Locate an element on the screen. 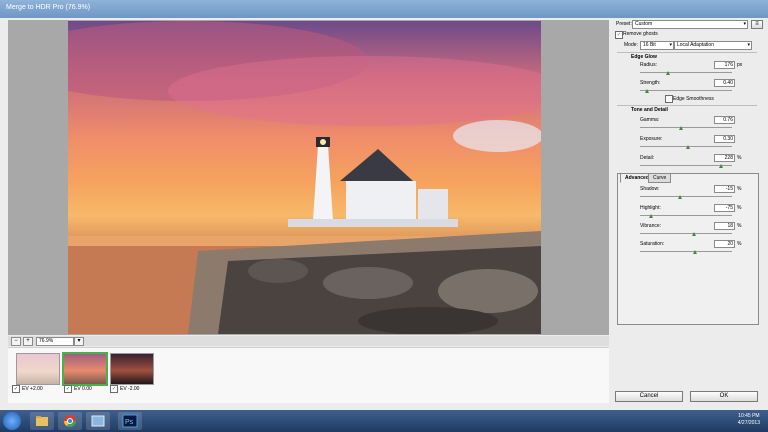 This screenshot has height=432, width=768. thumb-checkbox-3: ✓ is located at coordinates (114, 389).